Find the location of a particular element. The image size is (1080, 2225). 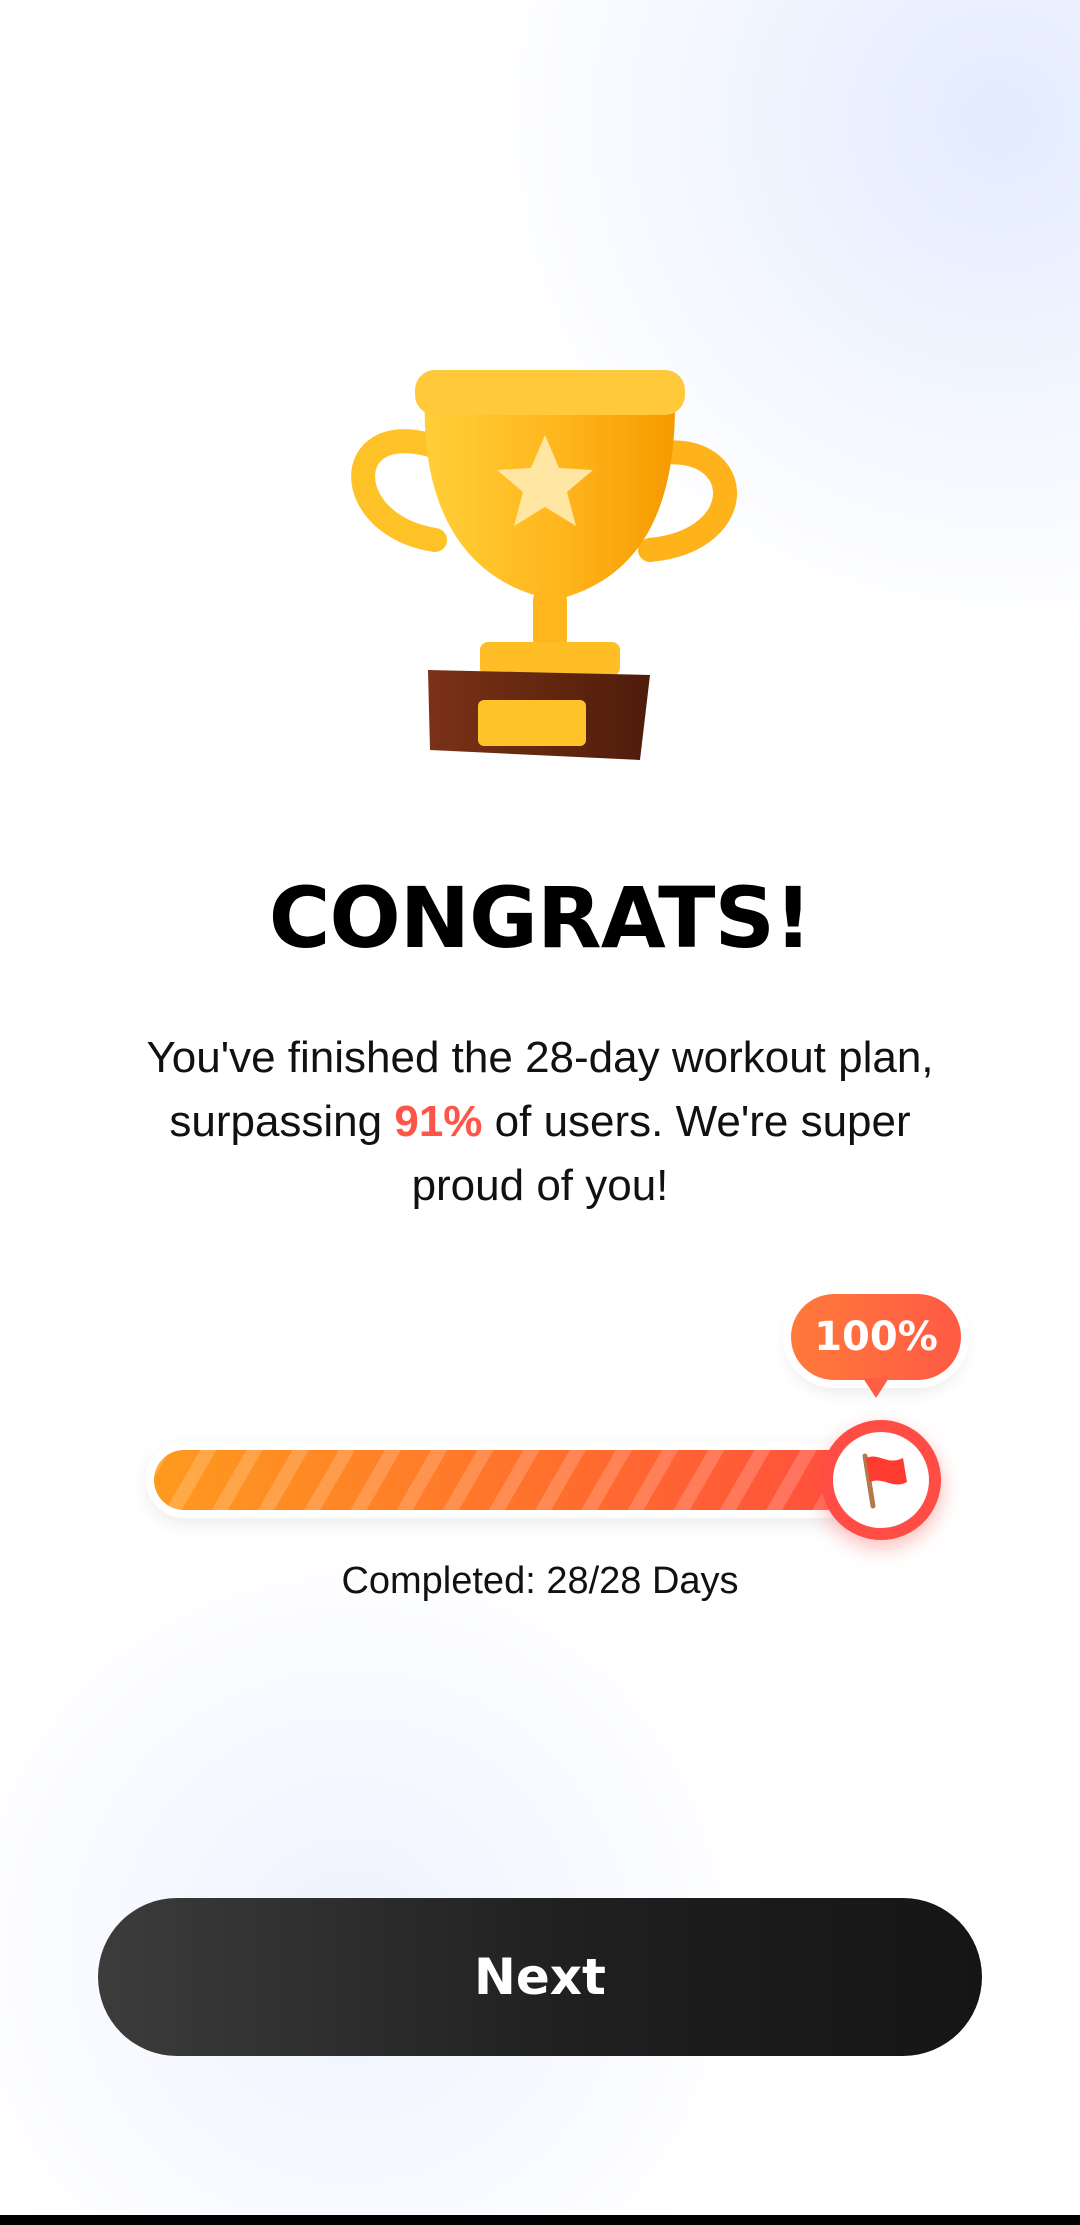

flag-icon is located at coordinates (881, 1480).